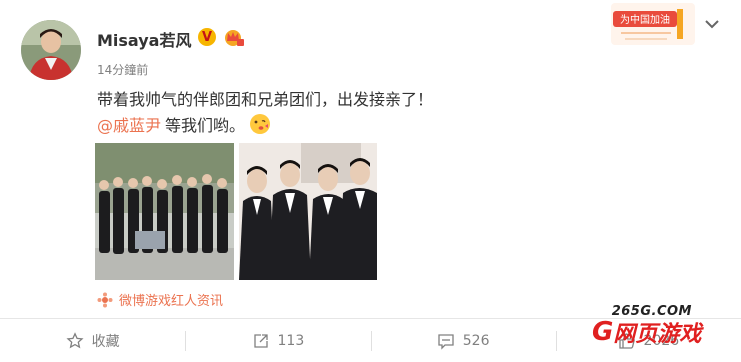  What do you see at coordinates (657, 334) in the screenshot?
I see `watermark-name: 网页游戏` at bounding box center [657, 334].